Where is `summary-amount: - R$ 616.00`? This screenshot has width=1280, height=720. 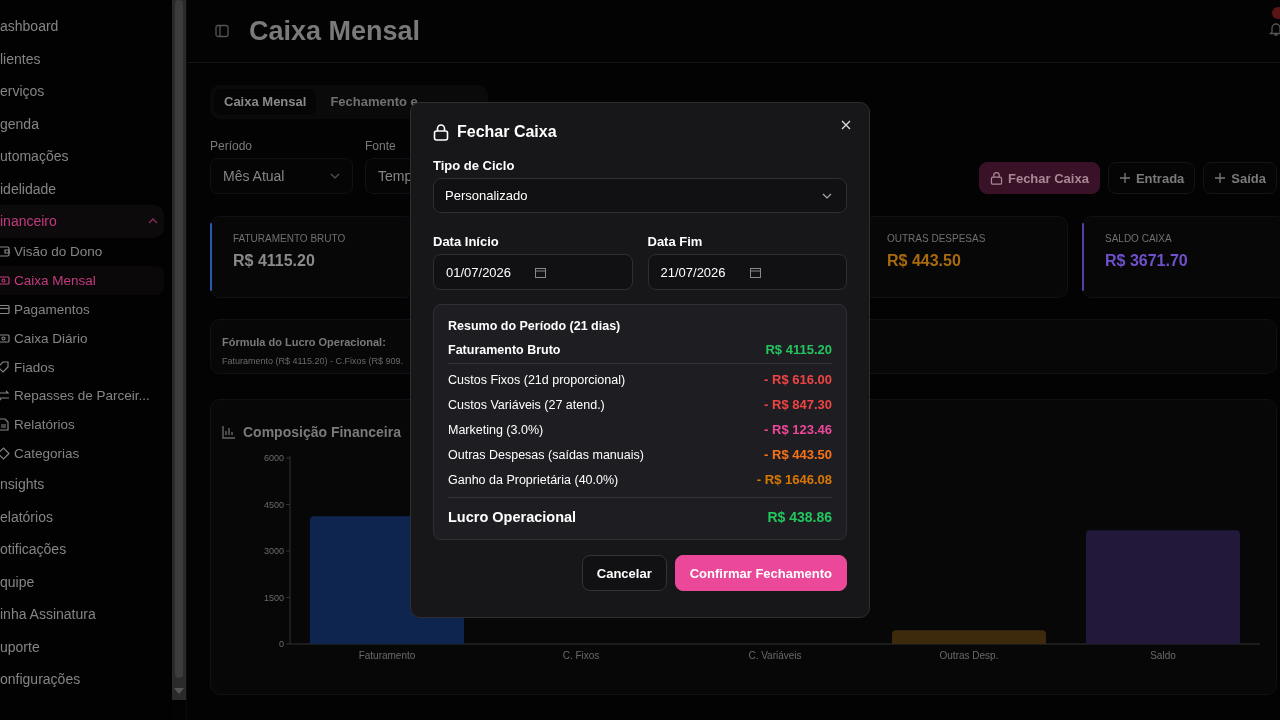 summary-amount: - R$ 616.00 is located at coordinates (798, 379).